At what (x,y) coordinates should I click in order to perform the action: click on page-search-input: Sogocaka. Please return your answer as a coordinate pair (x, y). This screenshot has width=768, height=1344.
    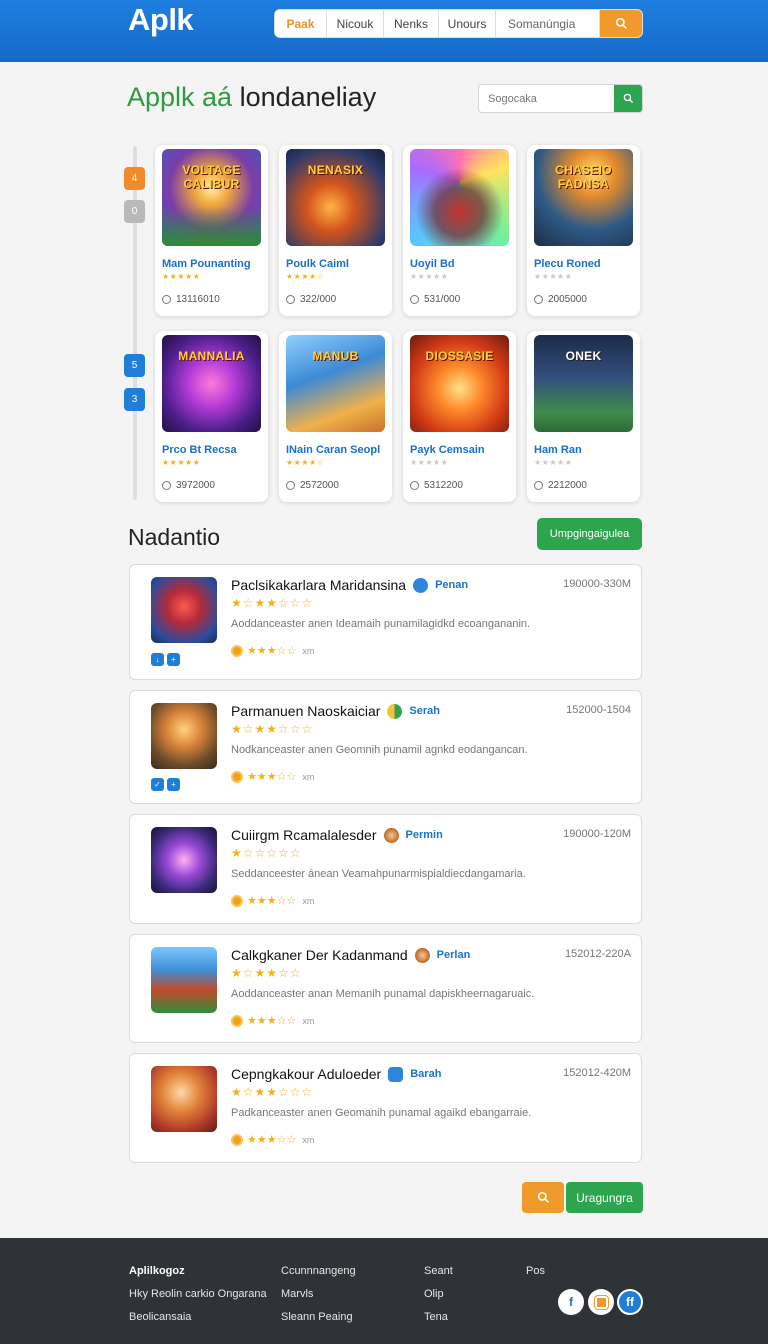
    Looking at the image, I should click on (546, 98).